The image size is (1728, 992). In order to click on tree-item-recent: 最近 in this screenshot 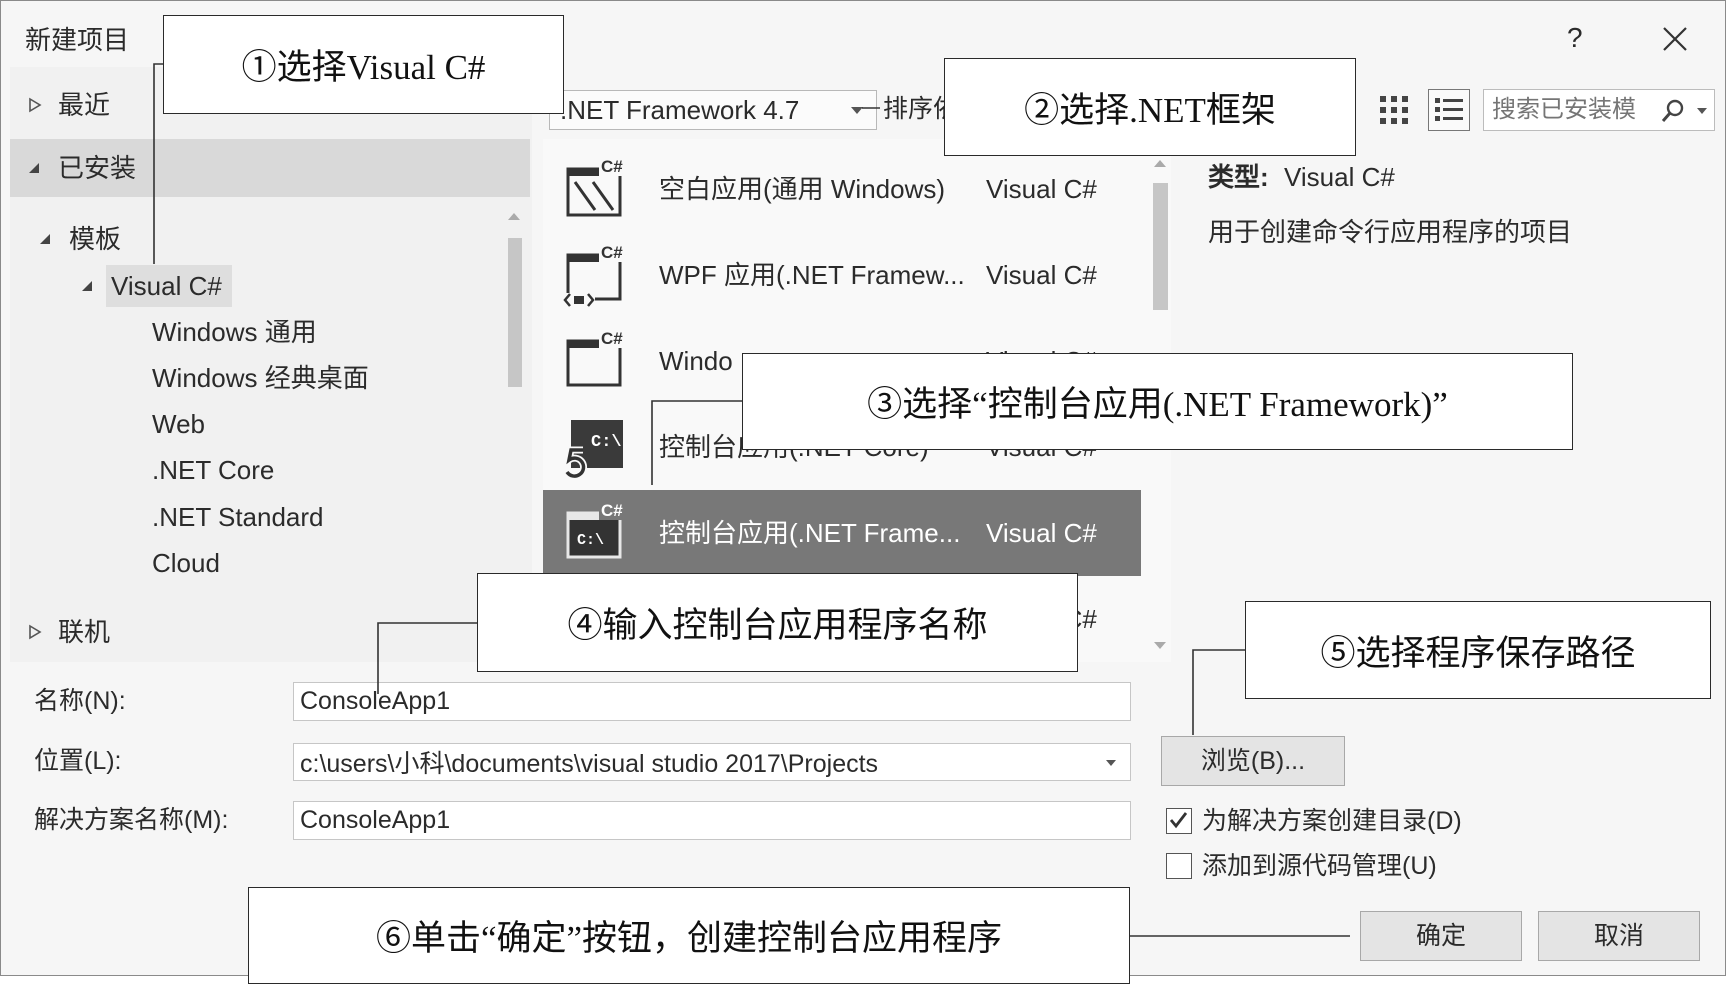, I will do `click(84, 105)`.